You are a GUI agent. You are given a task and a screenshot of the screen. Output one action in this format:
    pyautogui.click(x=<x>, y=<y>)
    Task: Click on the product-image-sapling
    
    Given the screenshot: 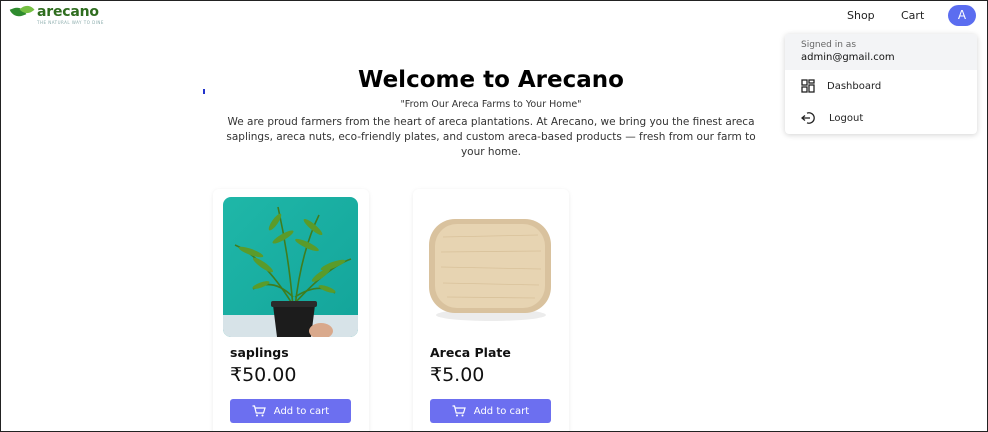 What is the action you would take?
    pyautogui.click(x=290, y=267)
    